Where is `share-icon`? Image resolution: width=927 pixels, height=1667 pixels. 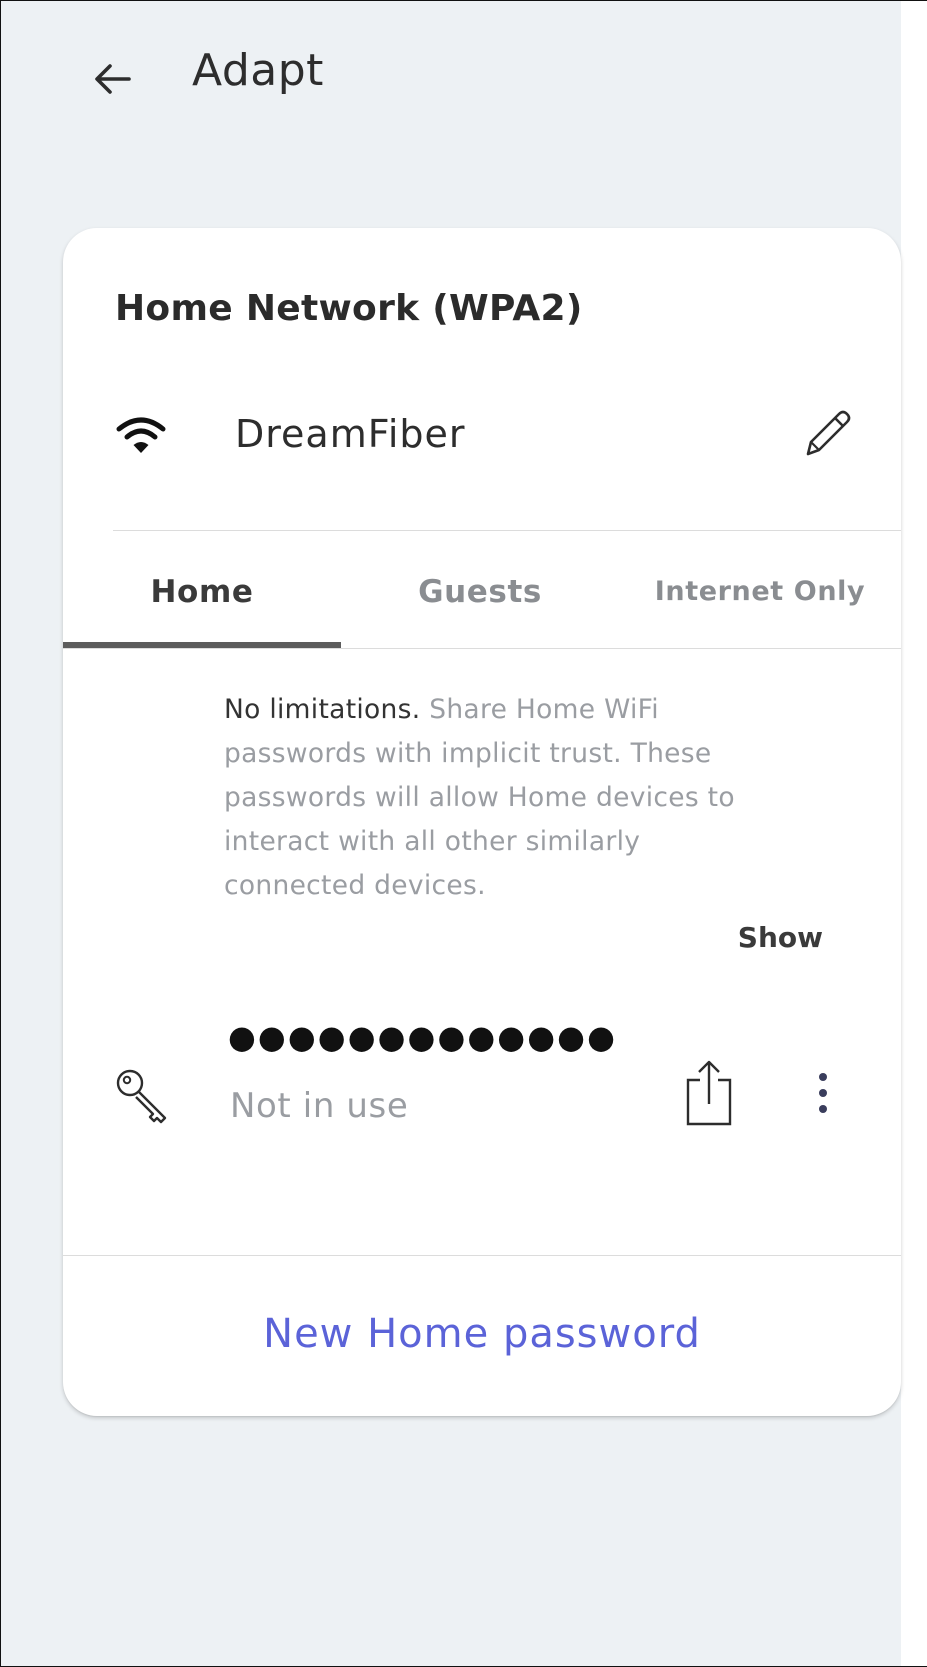 share-icon is located at coordinates (709, 1093).